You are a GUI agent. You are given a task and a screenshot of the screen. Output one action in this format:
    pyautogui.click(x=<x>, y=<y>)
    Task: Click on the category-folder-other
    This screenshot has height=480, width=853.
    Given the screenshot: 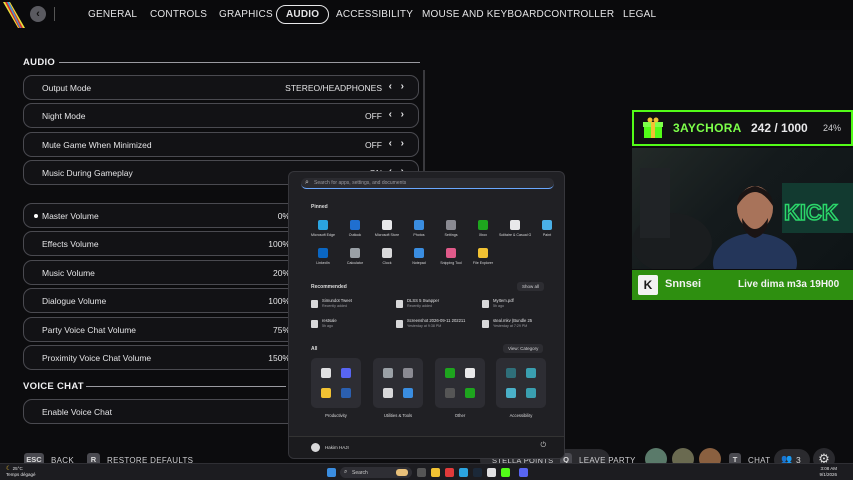 What is the action you would take?
    pyautogui.click(x=460, y=383)
    